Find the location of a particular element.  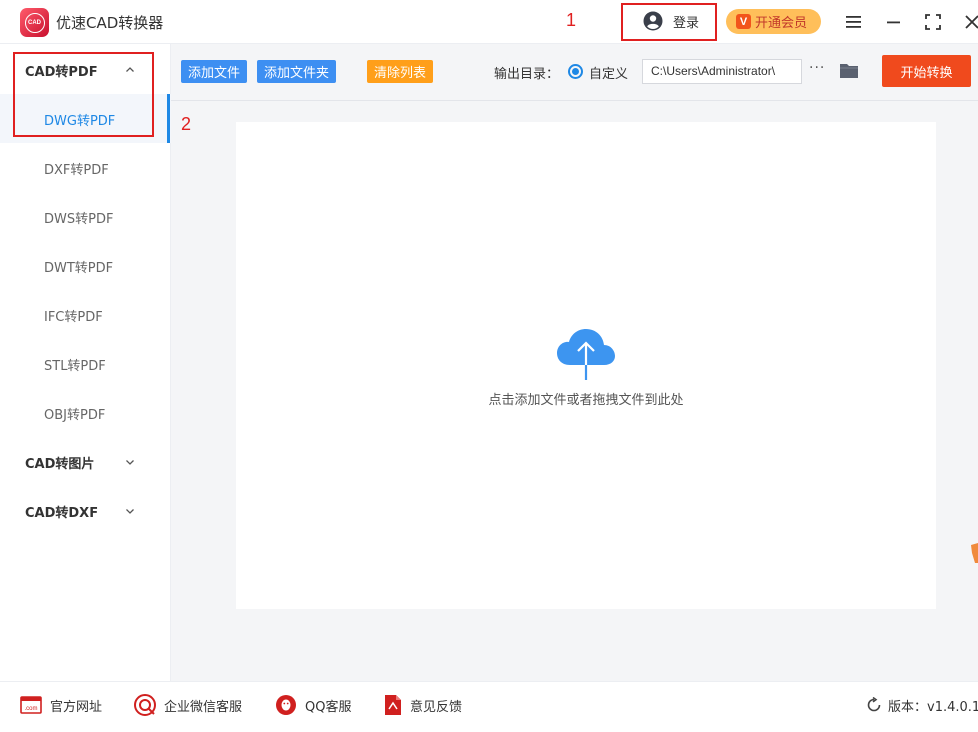

app-logo-text: CAD is located at coordinates (34, 22).